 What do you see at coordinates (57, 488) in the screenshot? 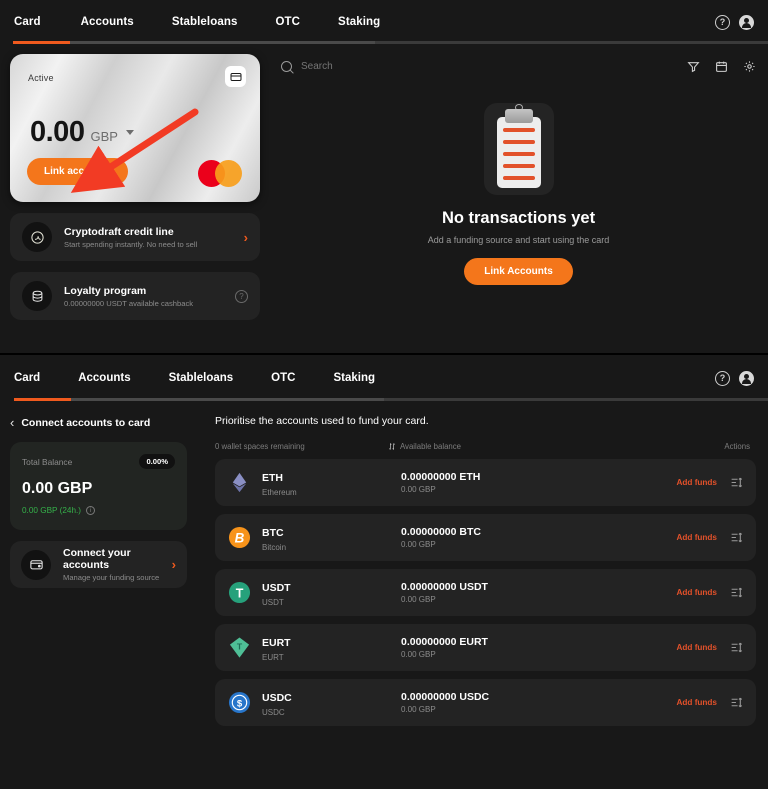
I see `balance-amount: 0.00 GBP` at bounding box center [57, 488].